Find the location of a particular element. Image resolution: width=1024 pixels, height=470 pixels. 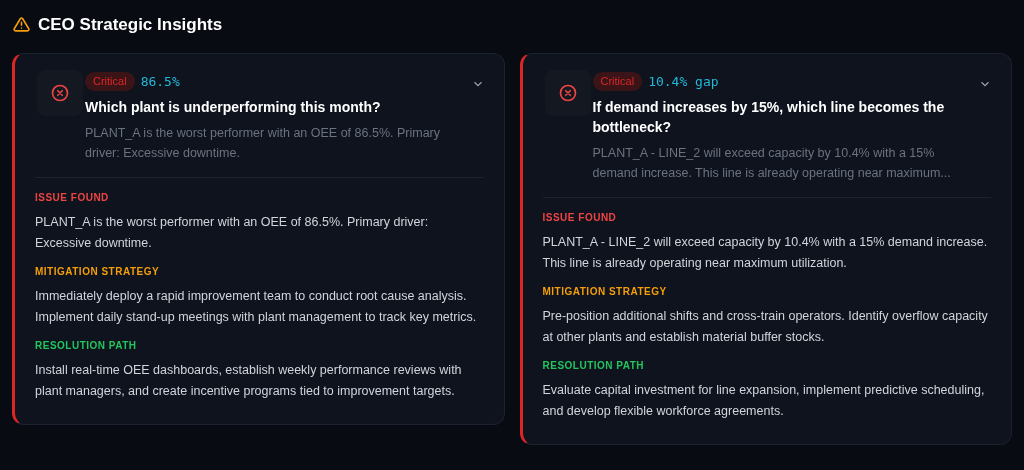

metric-value: 10.4% gap is located at coordinates (683, 81).